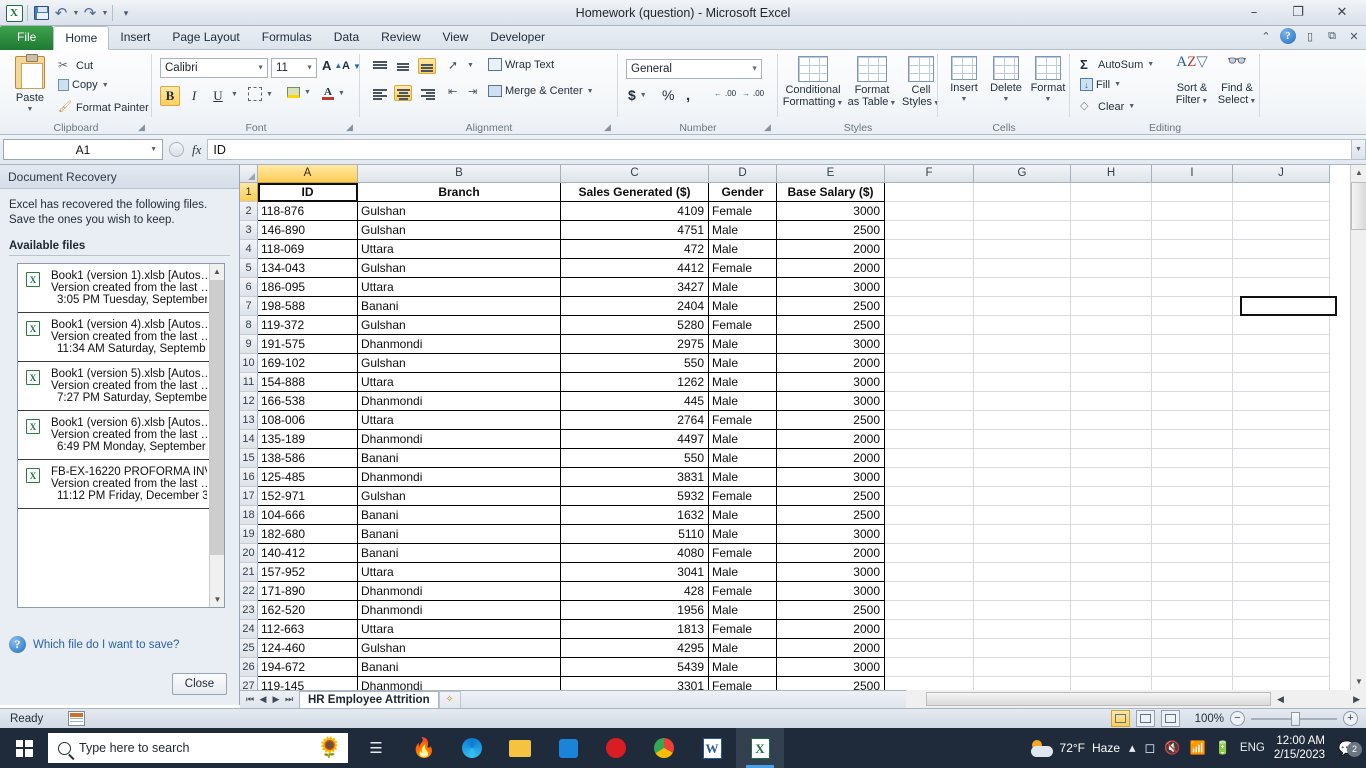  What do you see at coordinates (1358, 206) in the screenshot?
I see `vertical-scroll-thumb` at bounding box center [1358, 206].